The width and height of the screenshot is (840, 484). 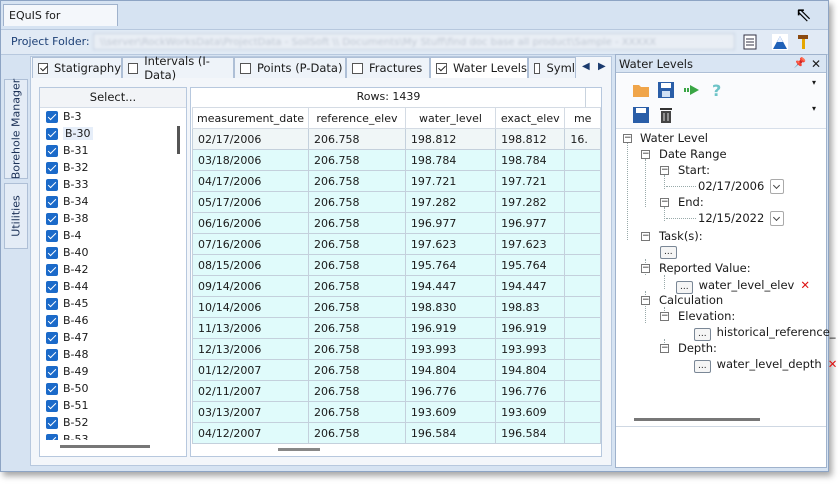 I want to click on save-as-icon, so click(x=641, y=115).